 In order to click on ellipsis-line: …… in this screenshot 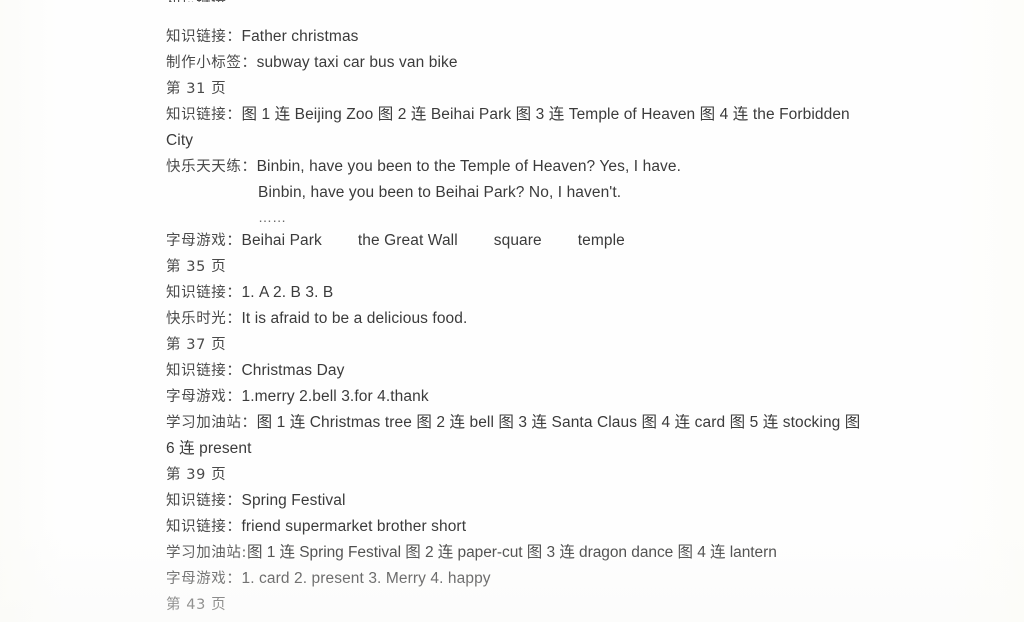, I will do `click(516, 217)`.